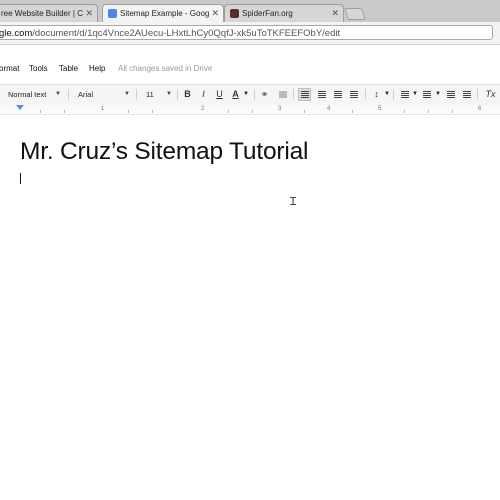  Describe the element at coordinates (187, 94) in the screenshot. I see `bold-button: B` at that location.